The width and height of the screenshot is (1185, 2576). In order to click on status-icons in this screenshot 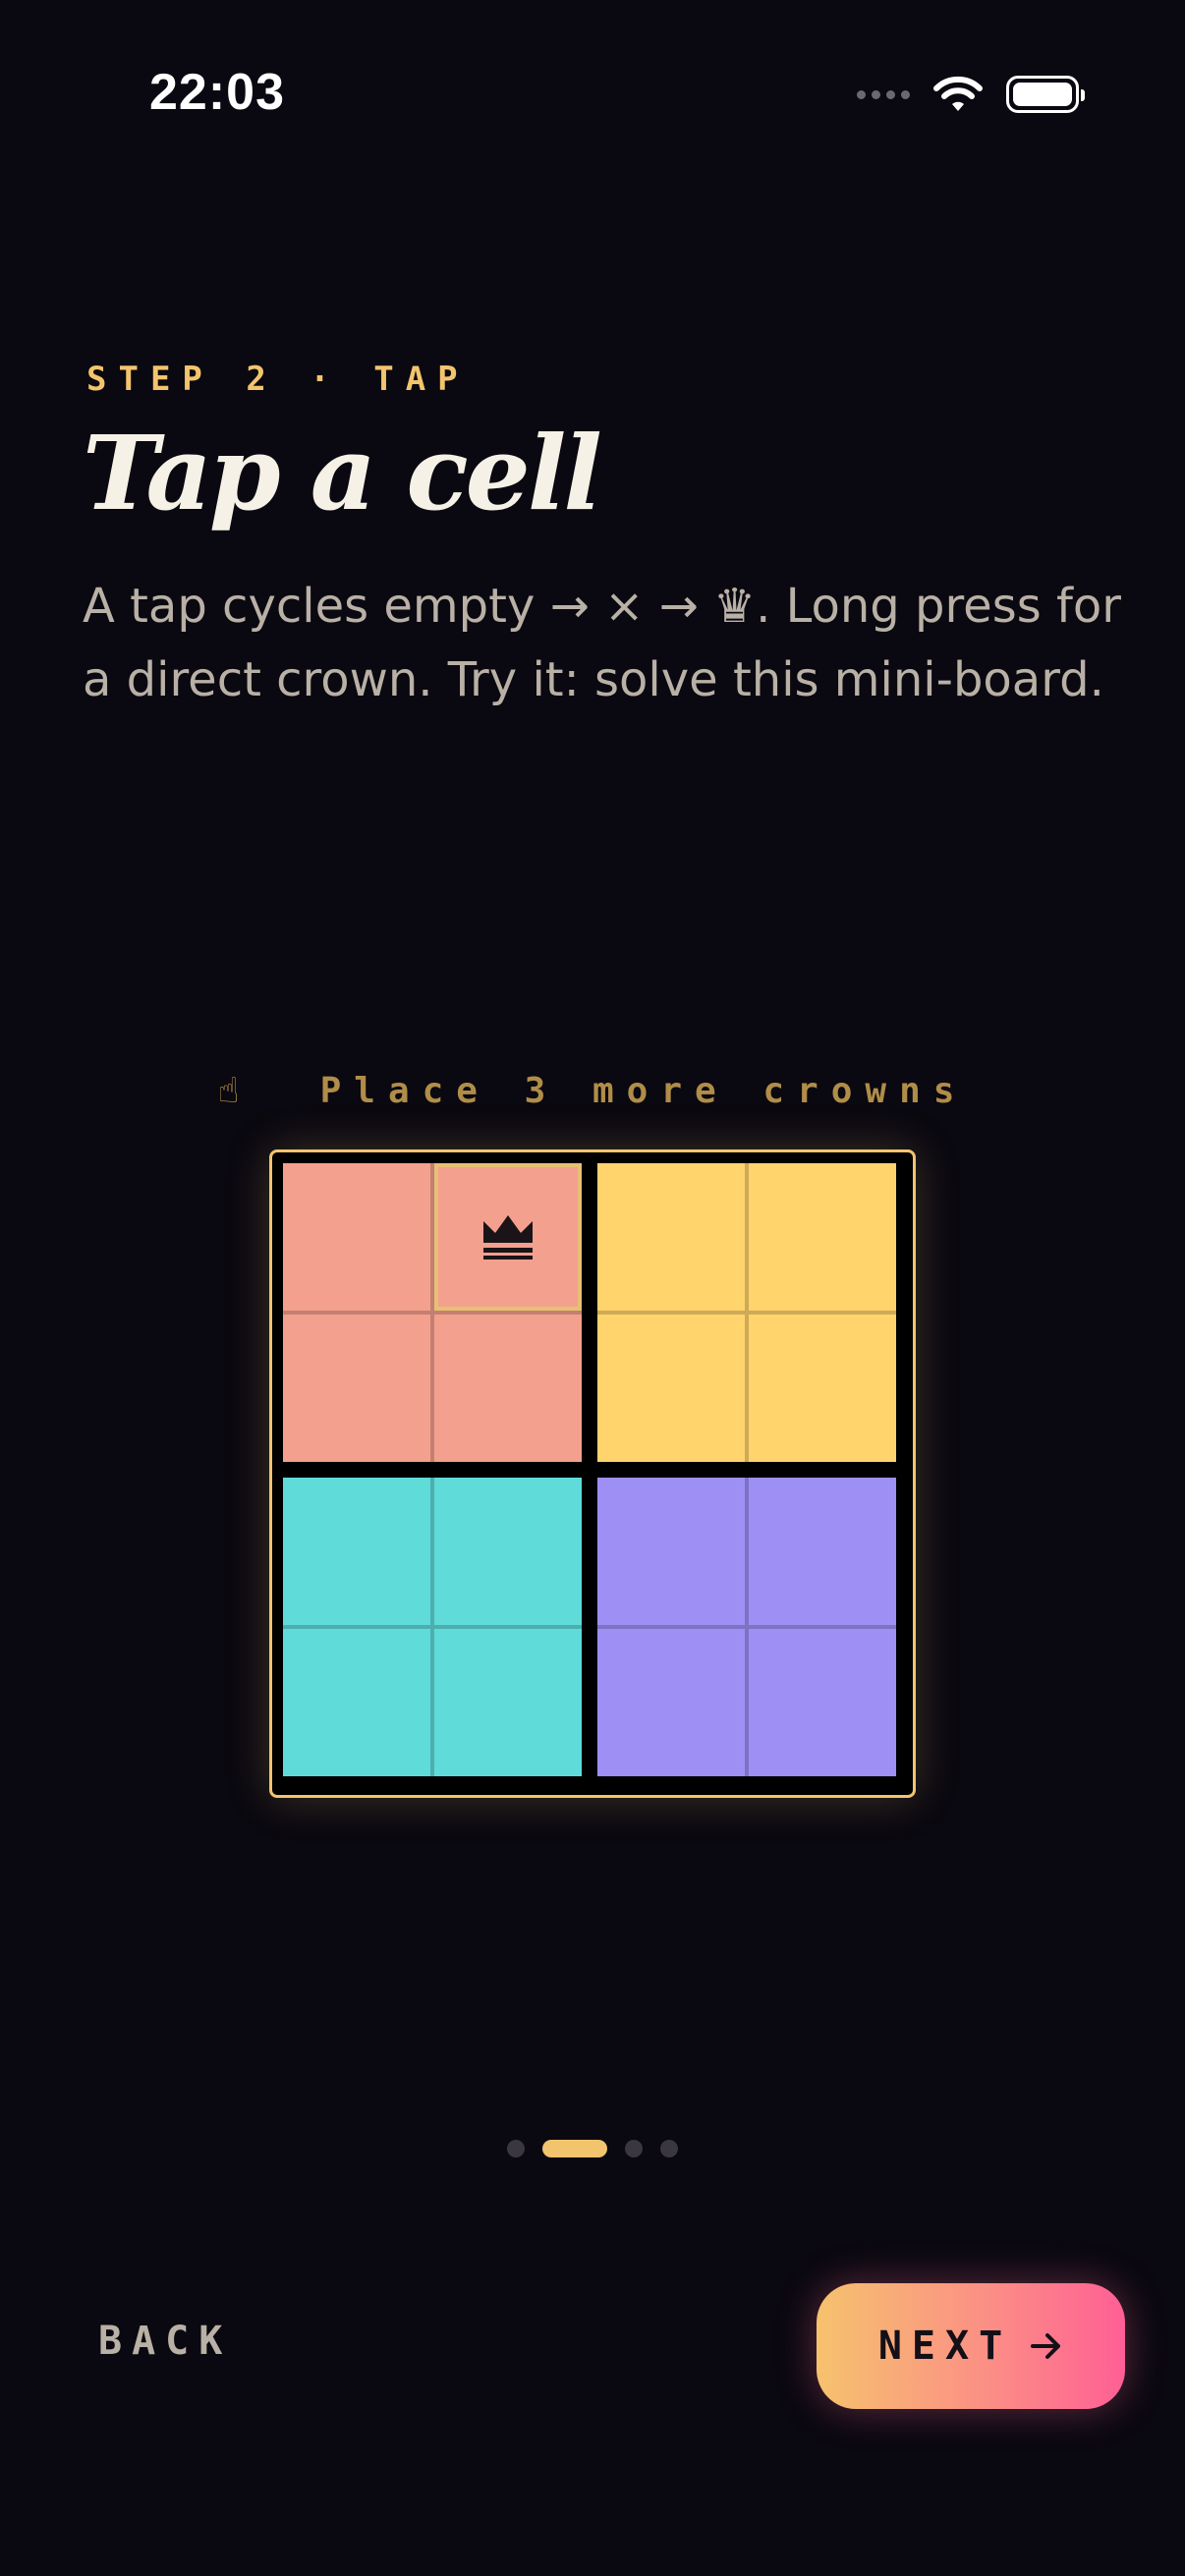, I will do `click(971, 94)`.